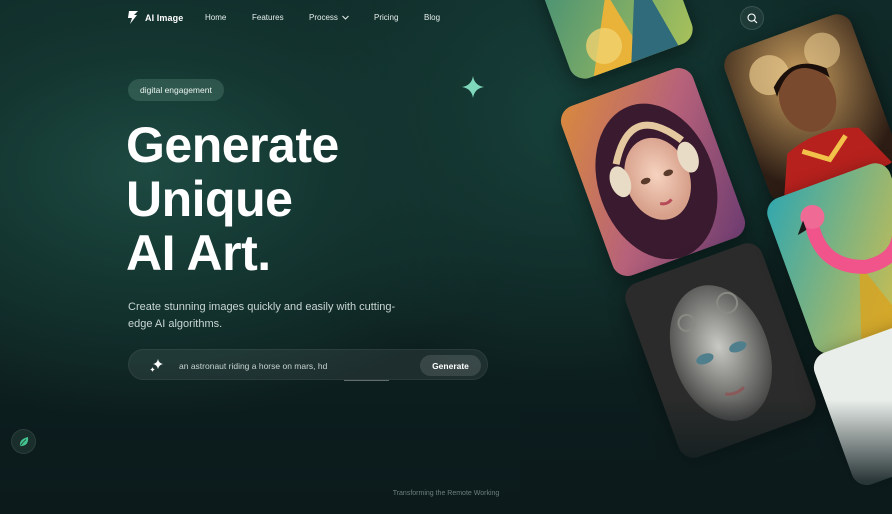 The image size is (892, 514). I want to click on sparkle-icon, so click(473, 87).